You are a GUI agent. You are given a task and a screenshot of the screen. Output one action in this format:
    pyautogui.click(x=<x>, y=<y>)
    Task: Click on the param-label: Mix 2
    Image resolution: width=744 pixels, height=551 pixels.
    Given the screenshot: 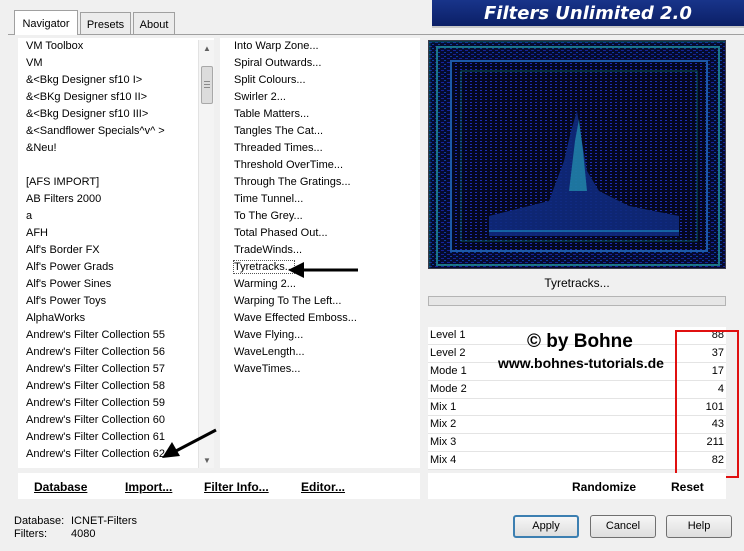 What is the action you would take?
    pyautogui.click(x=443, y=424)
    